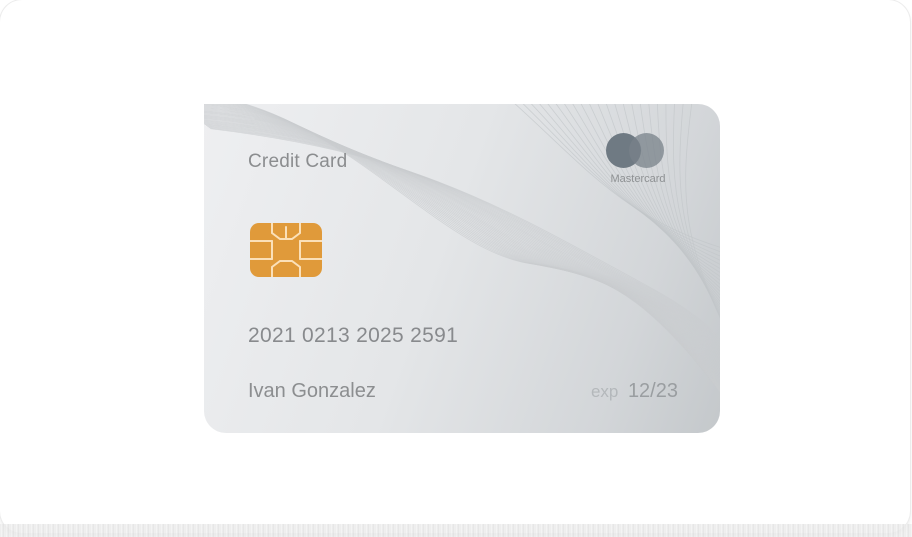 The height and width of the screenshot is (537, 912). I want to click on brand-name: Mastercard, so click(638, 179).